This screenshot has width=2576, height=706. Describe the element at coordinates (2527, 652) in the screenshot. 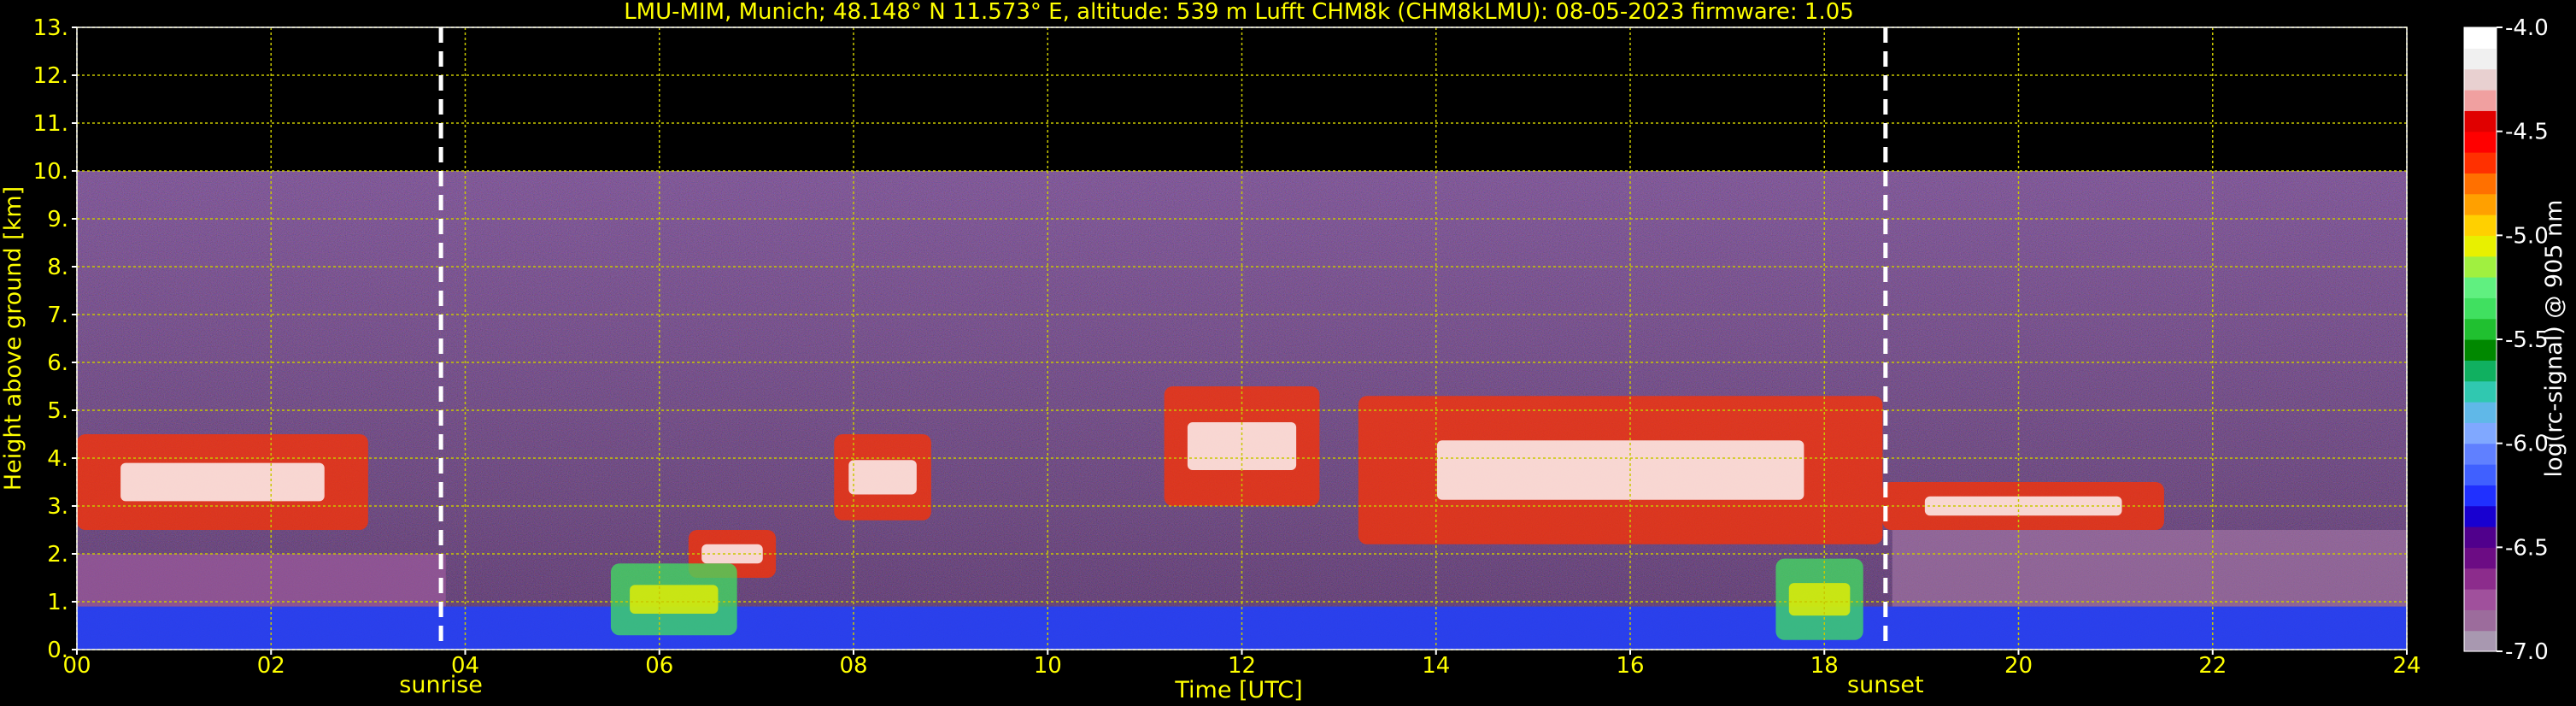

I see `colorbar-tick-label: -7.0` at that location.